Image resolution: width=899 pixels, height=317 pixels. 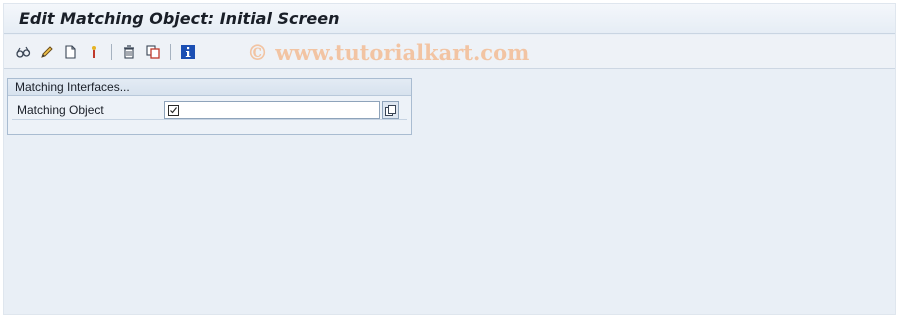 What do you see at coordinates (60, 110) in the screenshot?
I see `matching-object-label: Matching Object` at bounding box center [60, 110].